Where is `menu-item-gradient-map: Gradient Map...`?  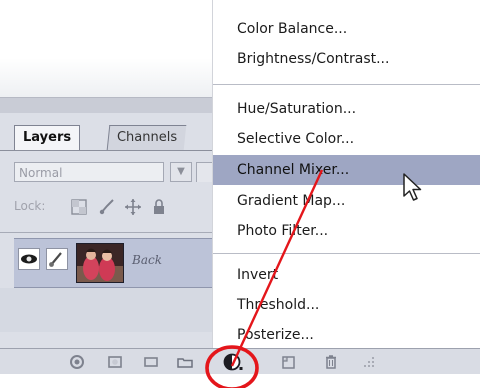 menu-item-gradient-map: Gradient Map... is located at coordinates (346, 201).